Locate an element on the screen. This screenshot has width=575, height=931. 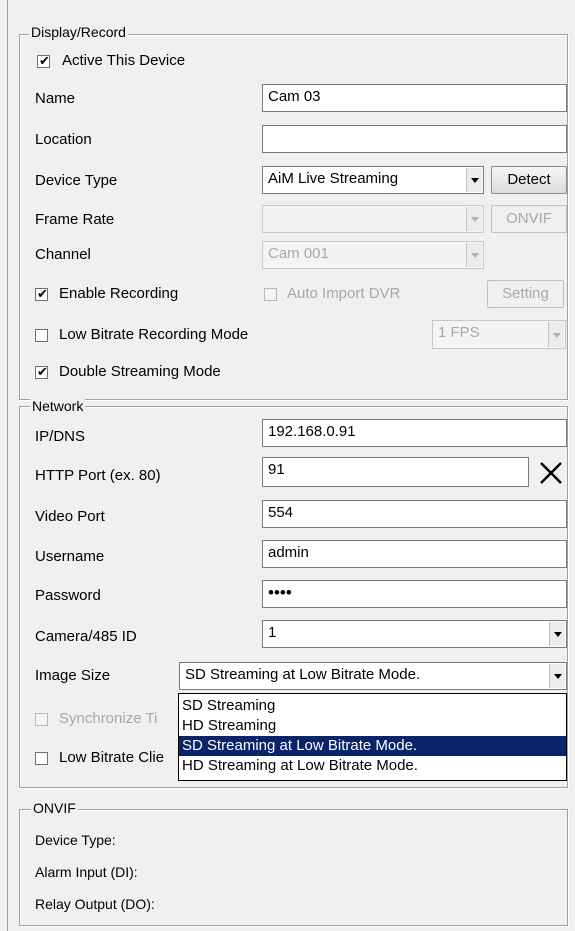
password-input: •••• is located at coordinates (414, 594).